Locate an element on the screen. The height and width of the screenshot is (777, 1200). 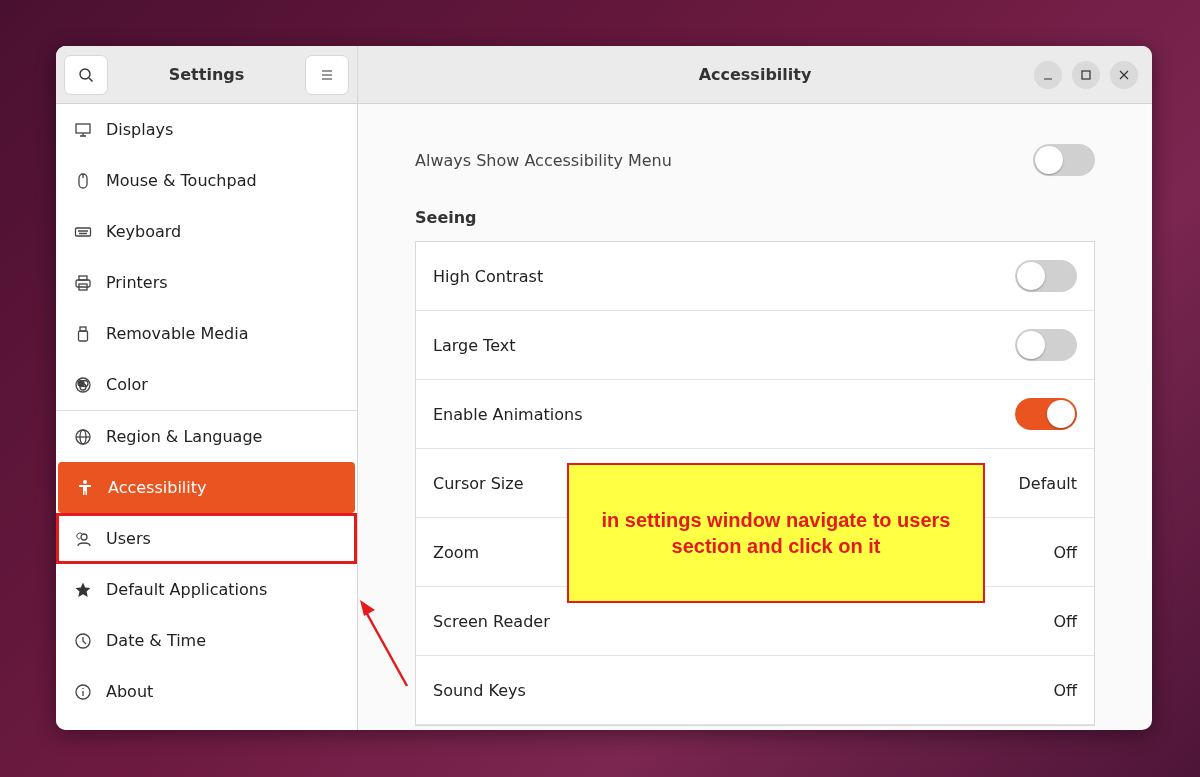
annotation-callout: in settings window navigate to users section and click on it is located at coordinates (776, 533).